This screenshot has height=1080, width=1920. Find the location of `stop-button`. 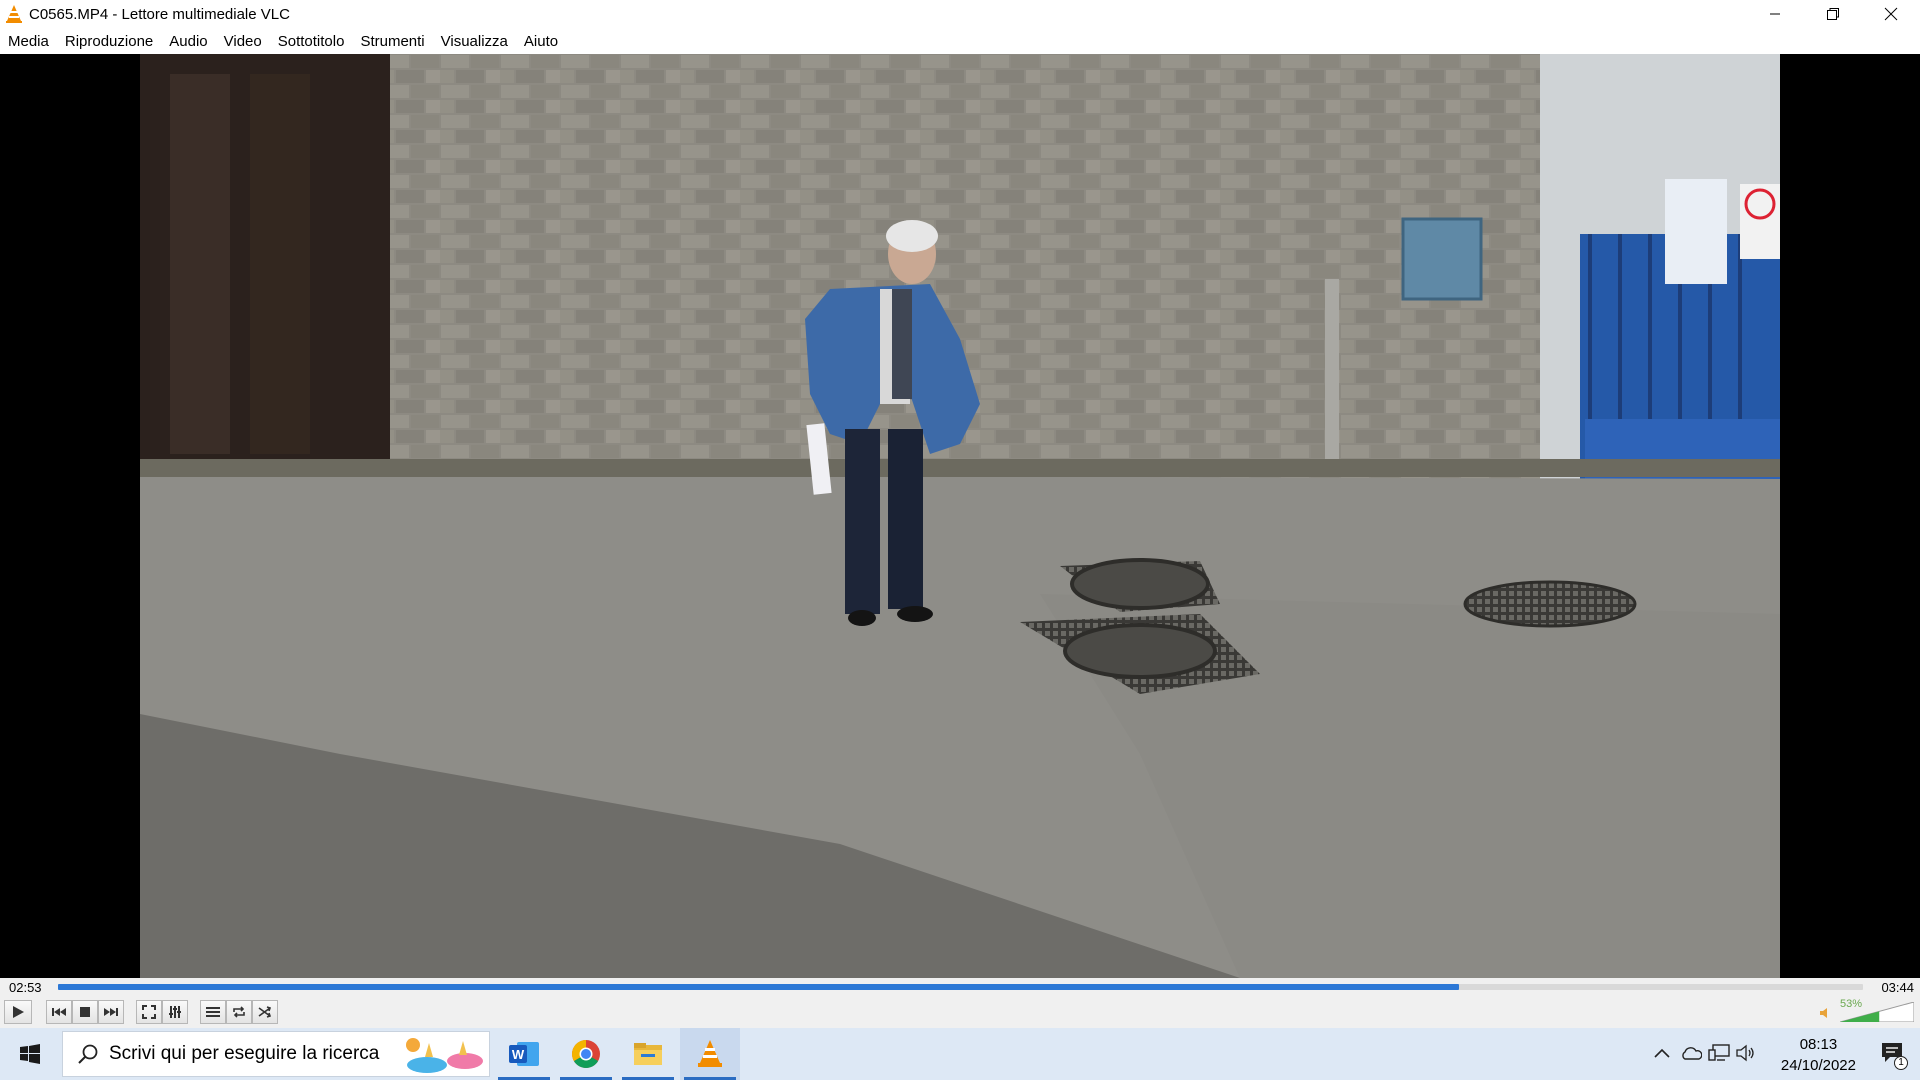

stop-button is located at coordinates (85, 1012).